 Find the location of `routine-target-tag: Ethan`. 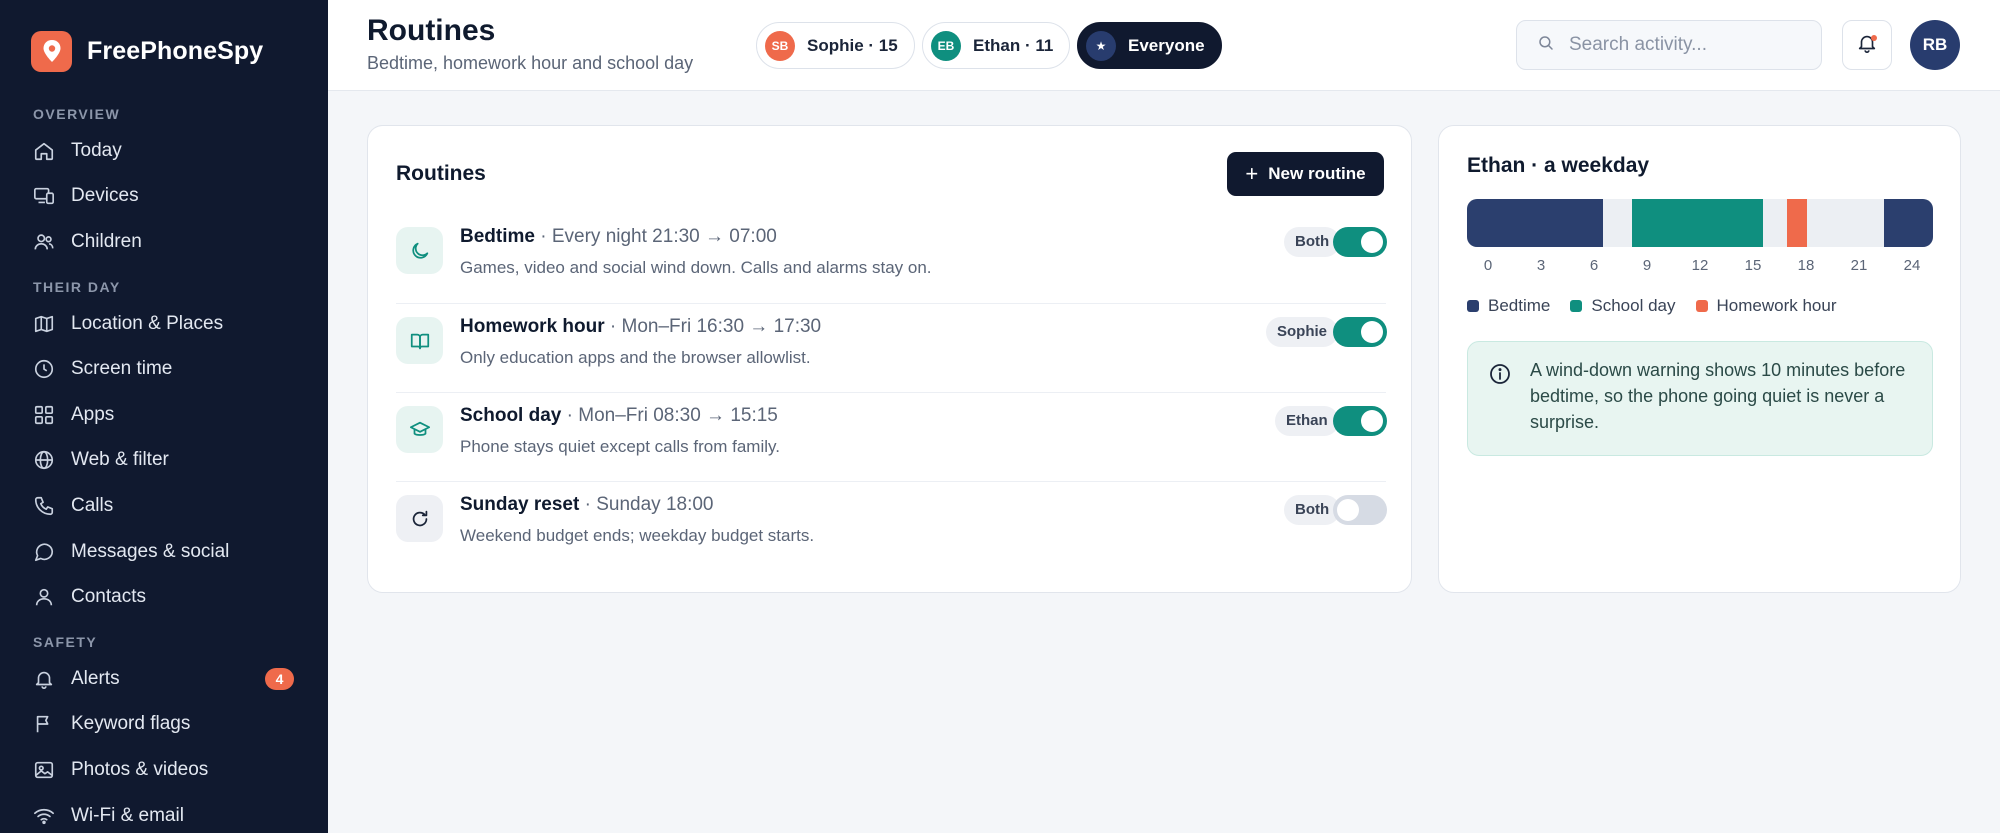

routine-target-tag: Ethan is located at coordinates (1307, 421).